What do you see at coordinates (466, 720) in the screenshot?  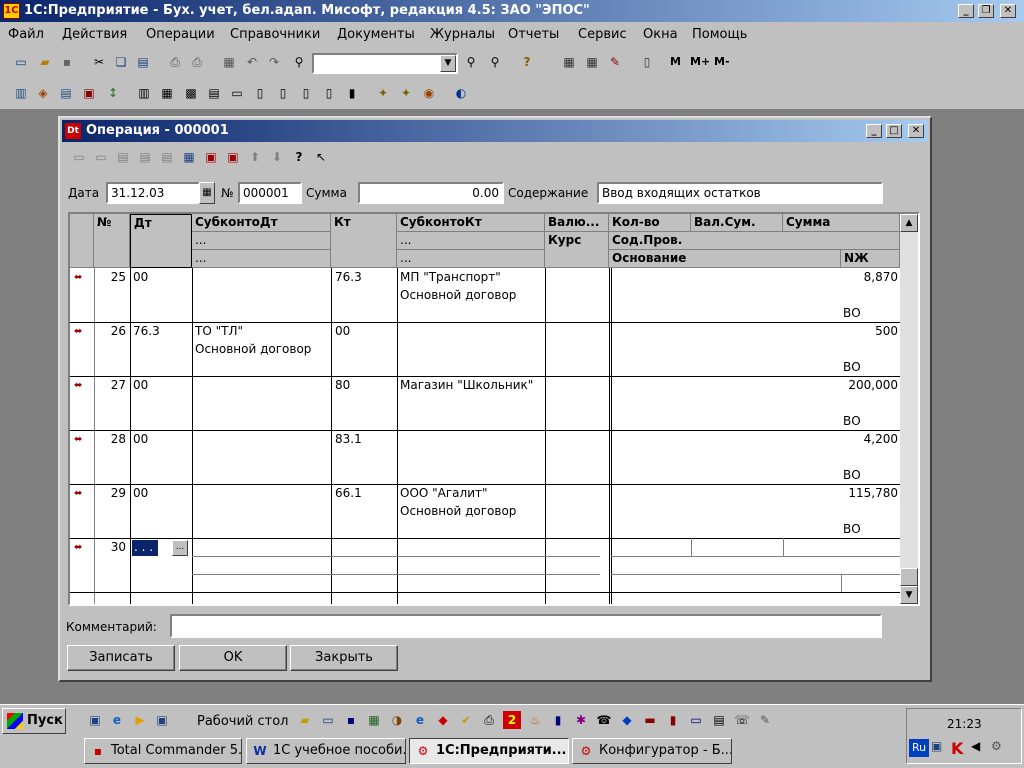 I see `tray-winrar-icon: ✔` at bounding box center [466, 720].